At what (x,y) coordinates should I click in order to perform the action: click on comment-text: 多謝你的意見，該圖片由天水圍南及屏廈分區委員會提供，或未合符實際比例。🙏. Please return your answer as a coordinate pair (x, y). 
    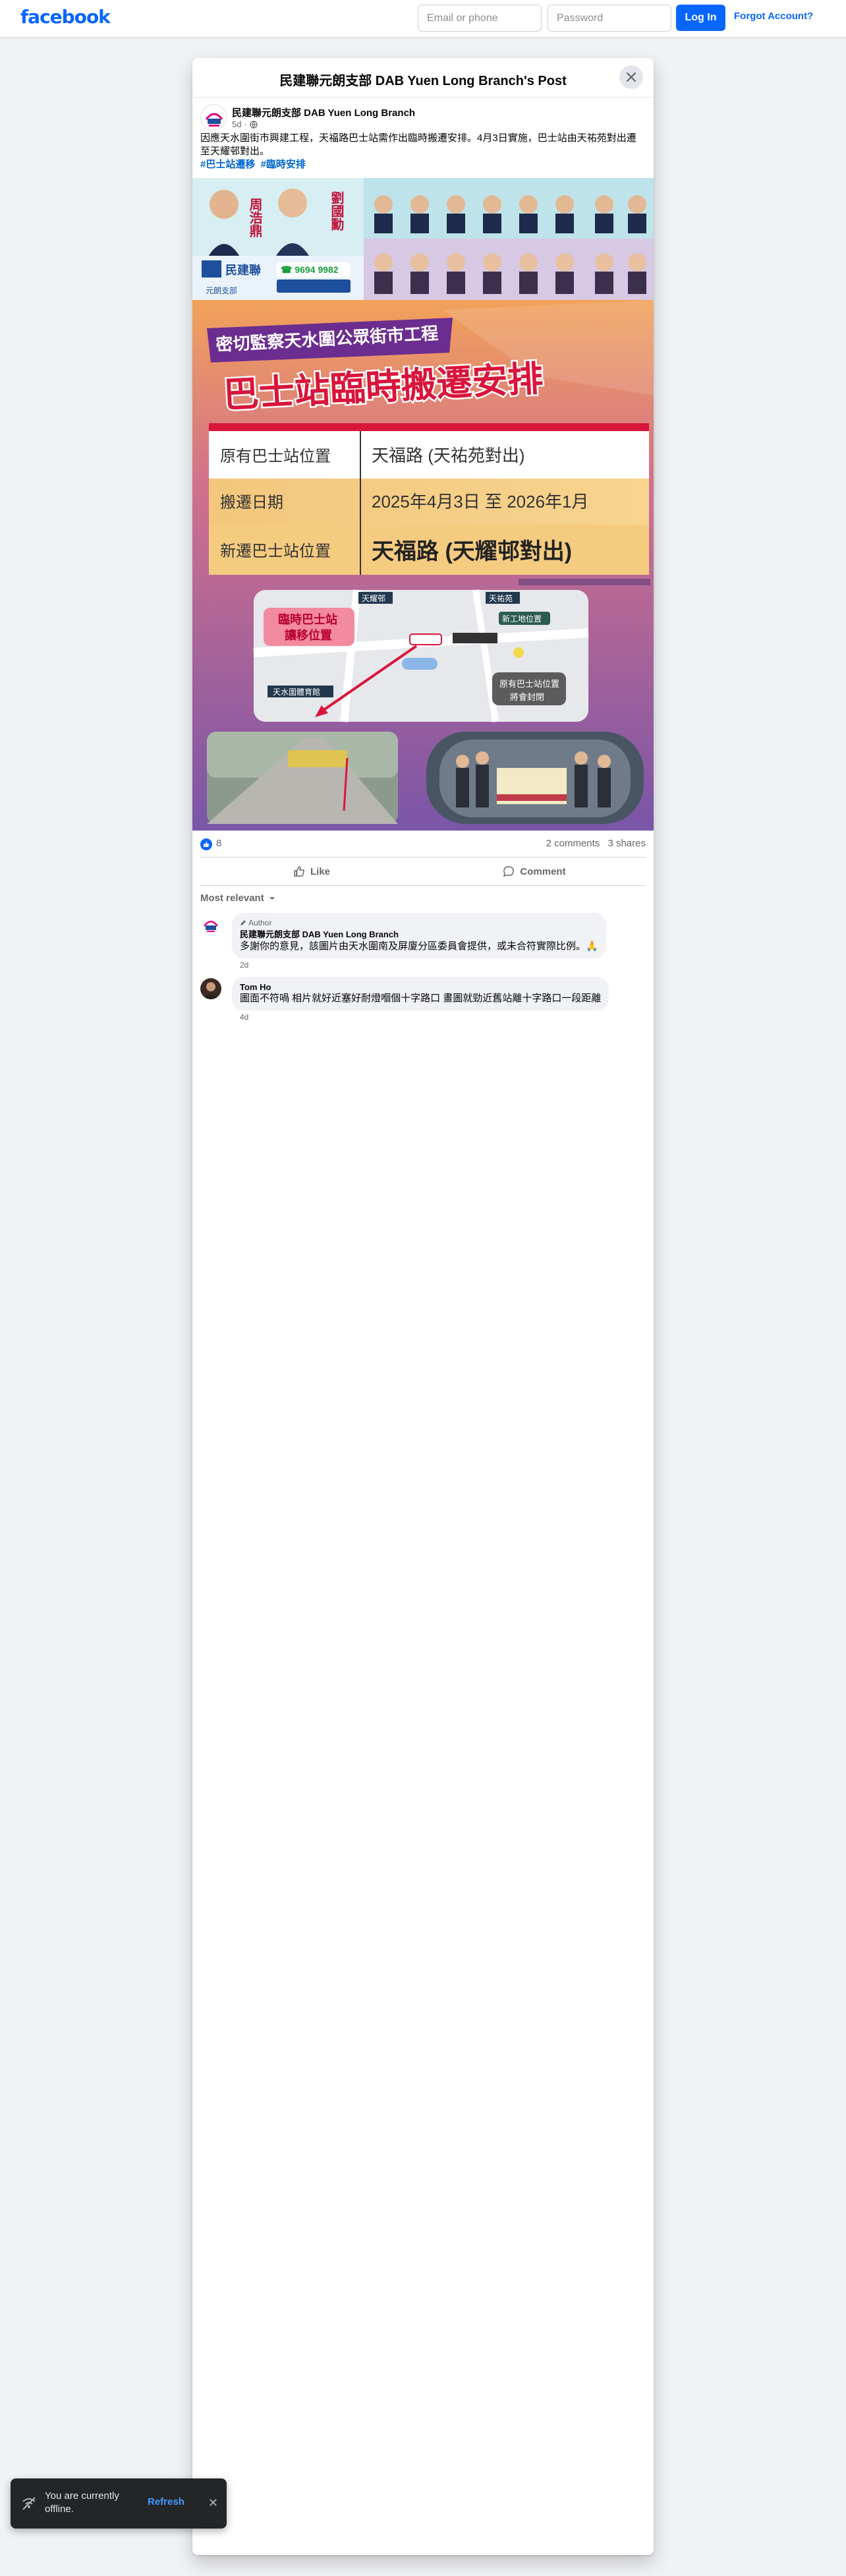
    Looking at the image, I should click on (419, 946).